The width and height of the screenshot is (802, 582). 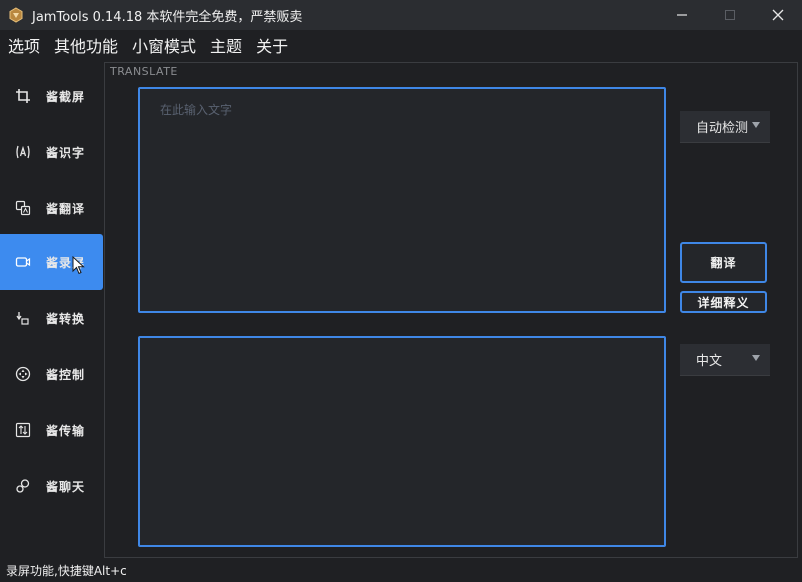 What do you see at coordinates (271, 45) in the screenshot?
I see `menu-about: 关于` at bounding box center [271, 45].